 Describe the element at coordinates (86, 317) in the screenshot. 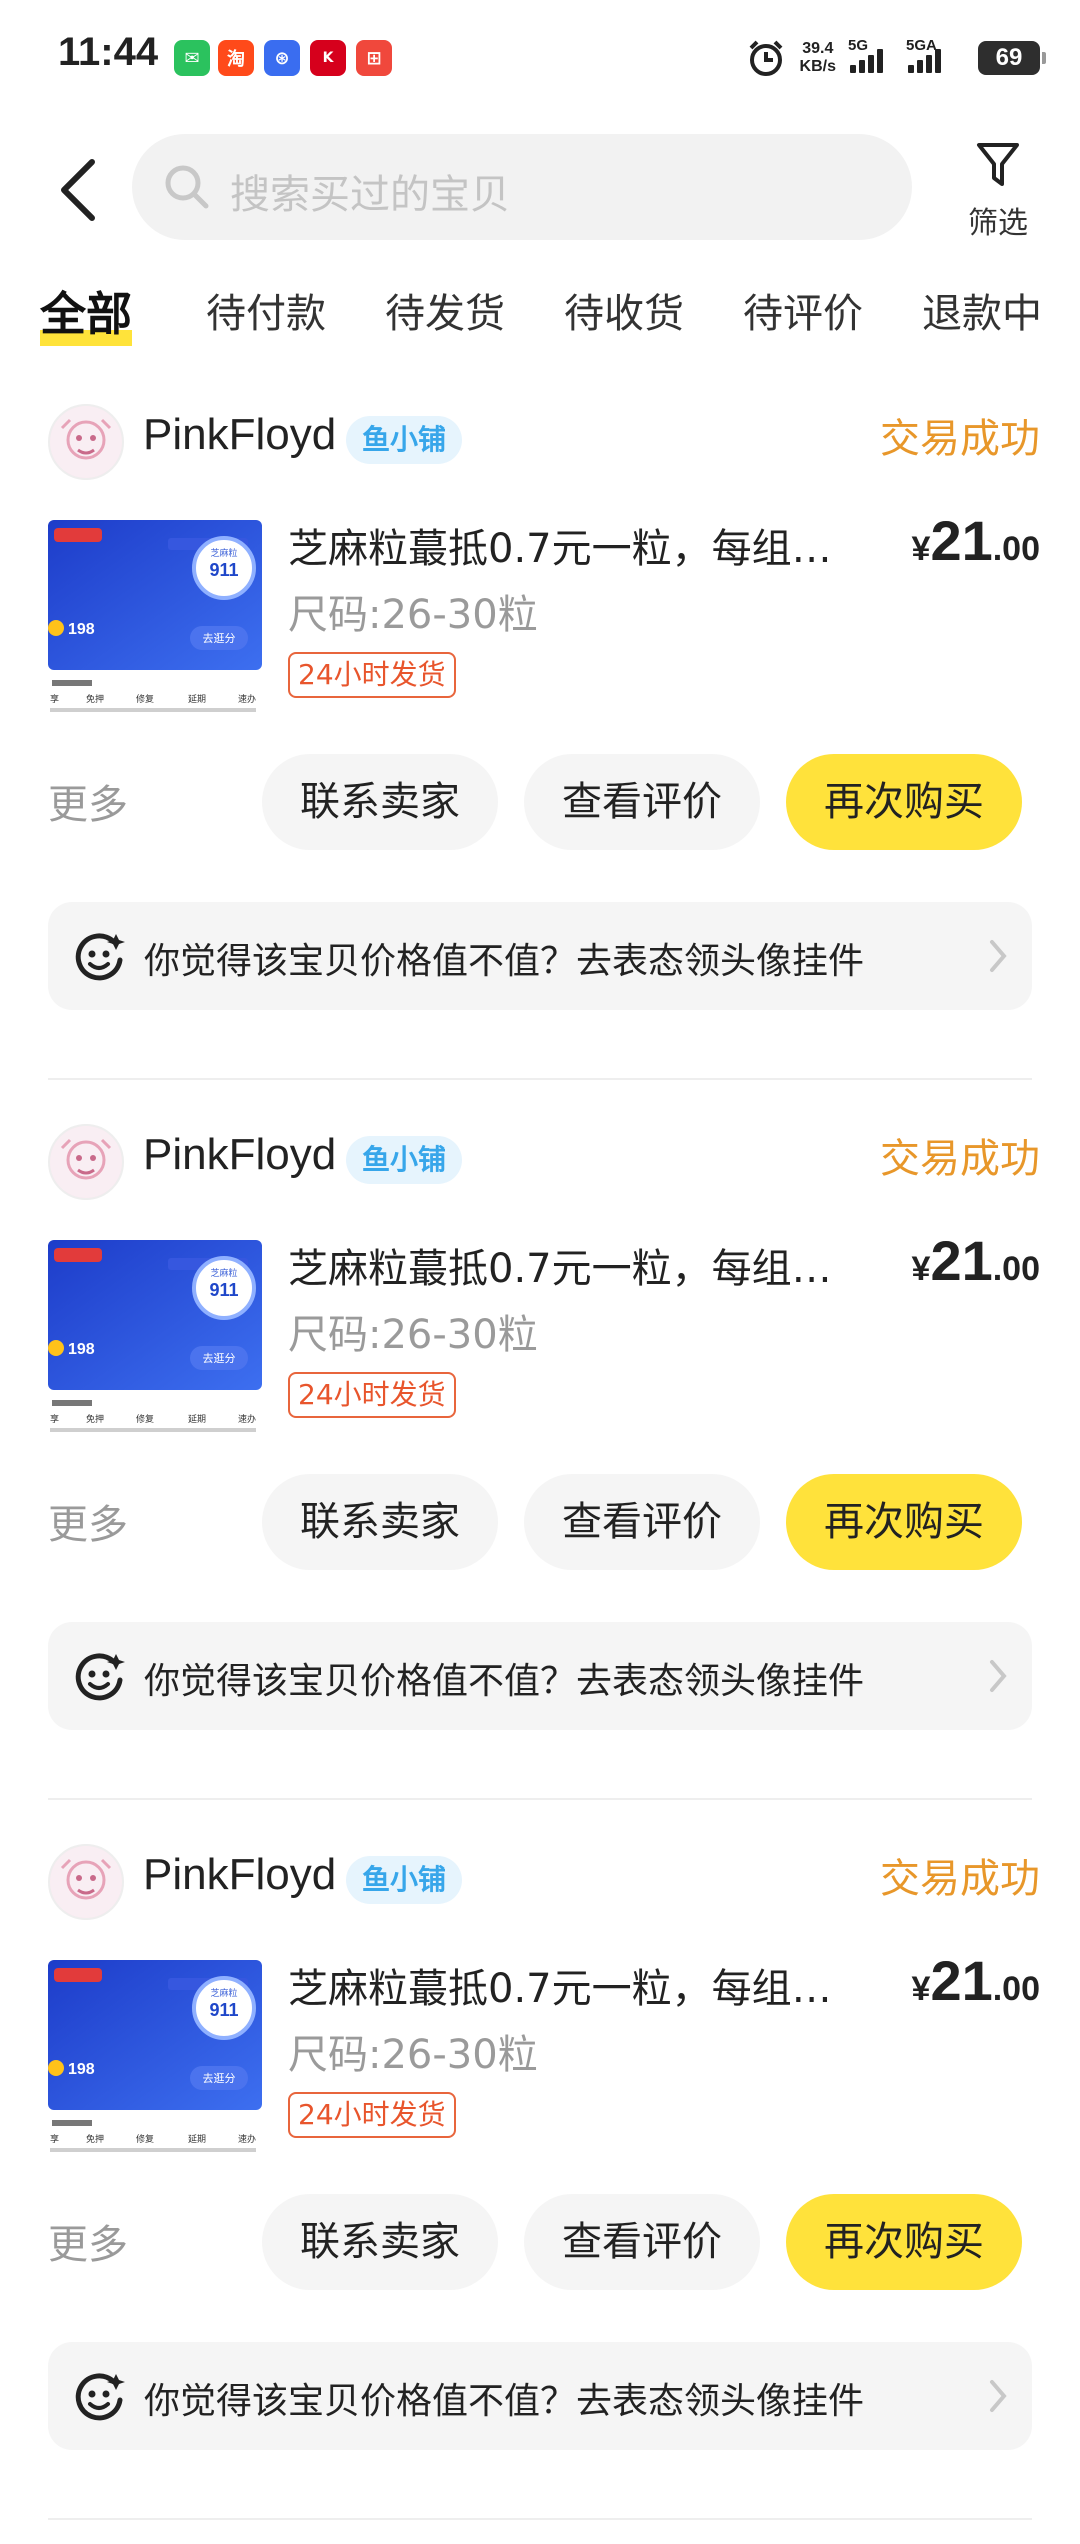

I see `tab-all: 全部` at that location.